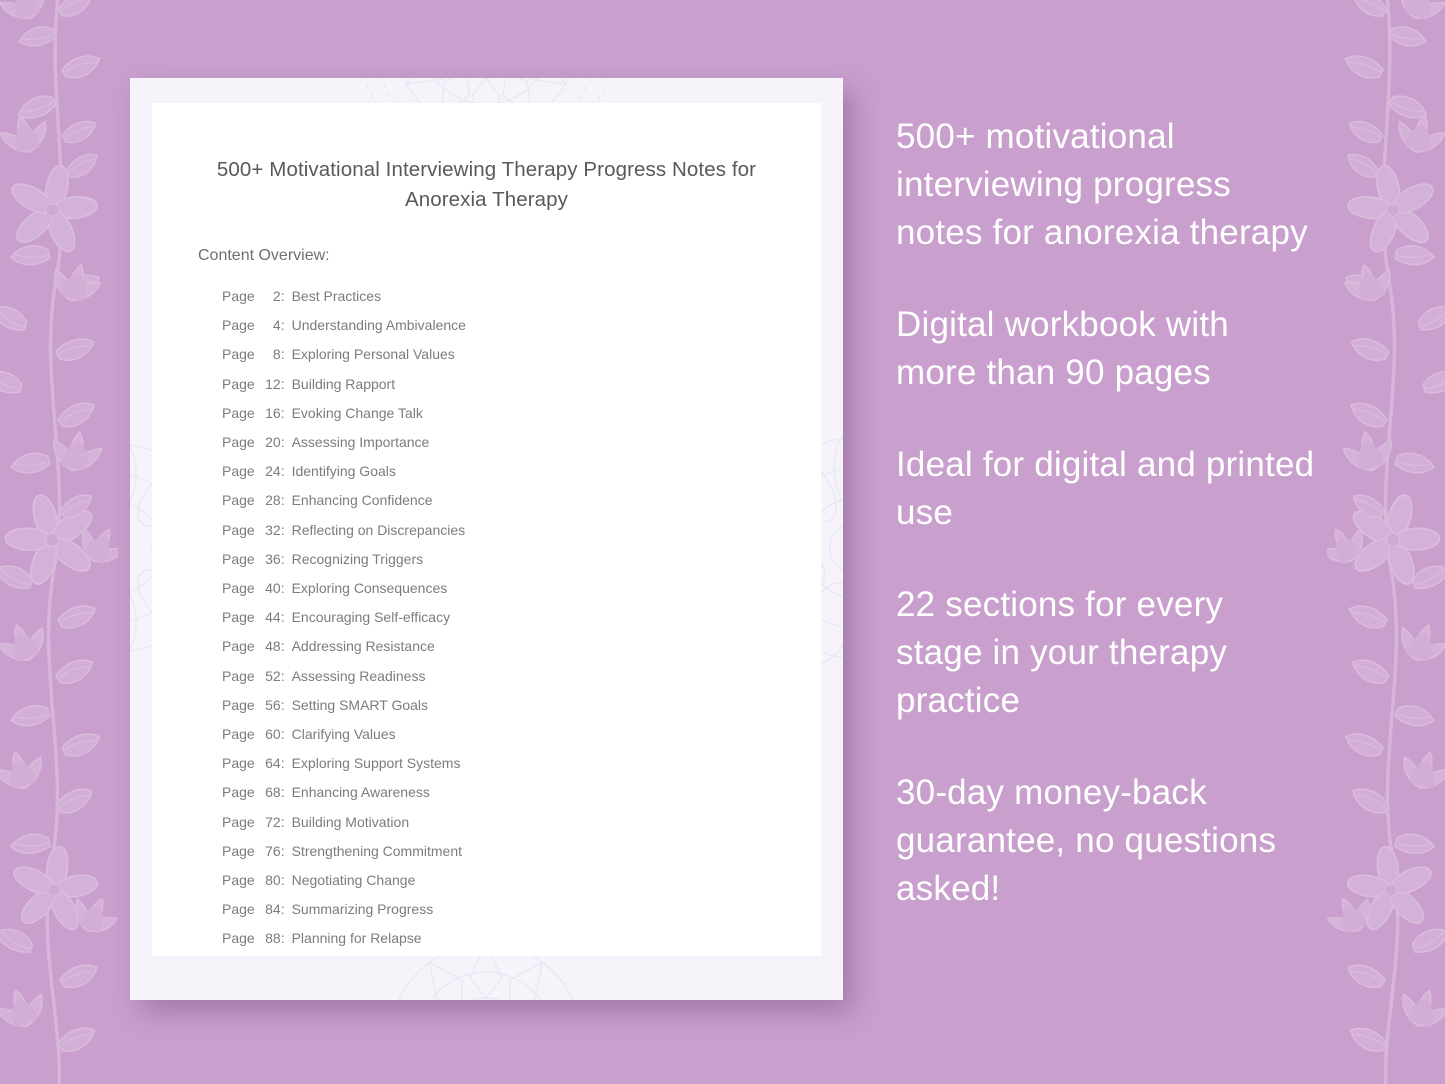 The width and height of the screenshot is (1445, 1084). What do you see at coordinates (521, 705) in the screenshot?
I see `toc-row: Page 56: Setting SMART Goals` at bounding box center [521, 705].